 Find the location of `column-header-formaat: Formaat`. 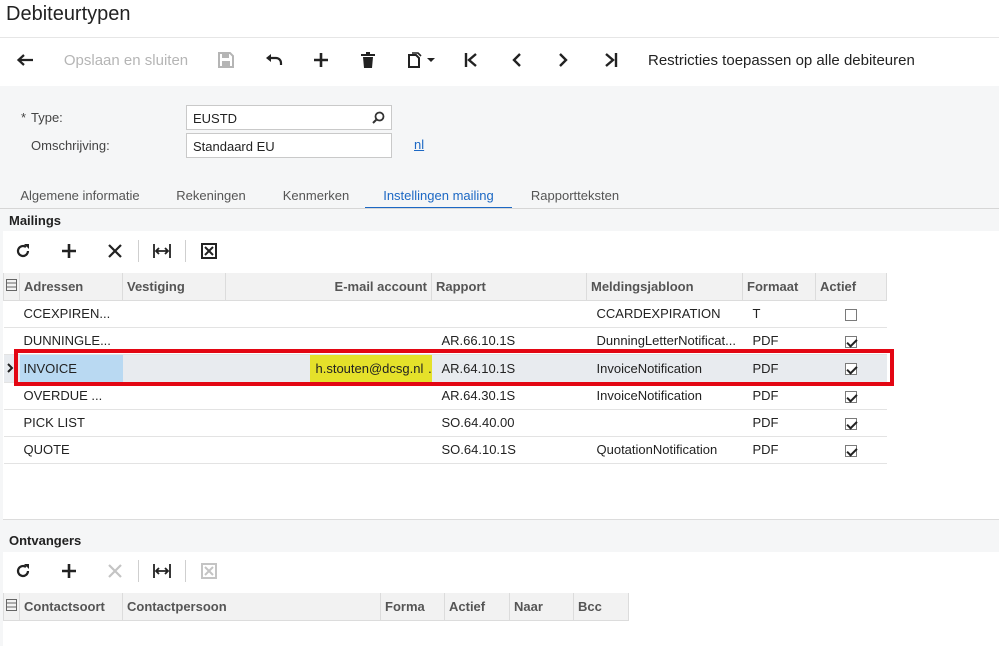

column-header-formaat: Formaat is located at coordinates (779, 287).